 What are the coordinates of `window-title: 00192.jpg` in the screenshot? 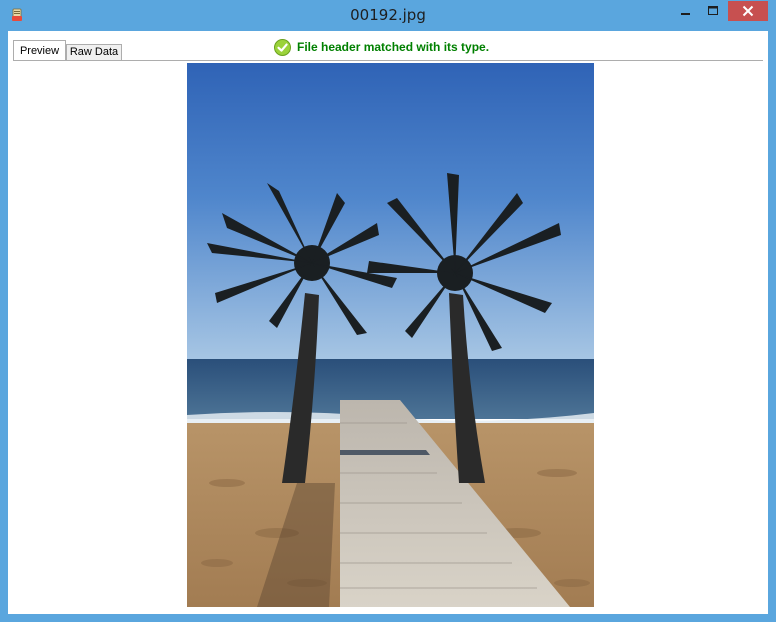 It's located at (388, 15).